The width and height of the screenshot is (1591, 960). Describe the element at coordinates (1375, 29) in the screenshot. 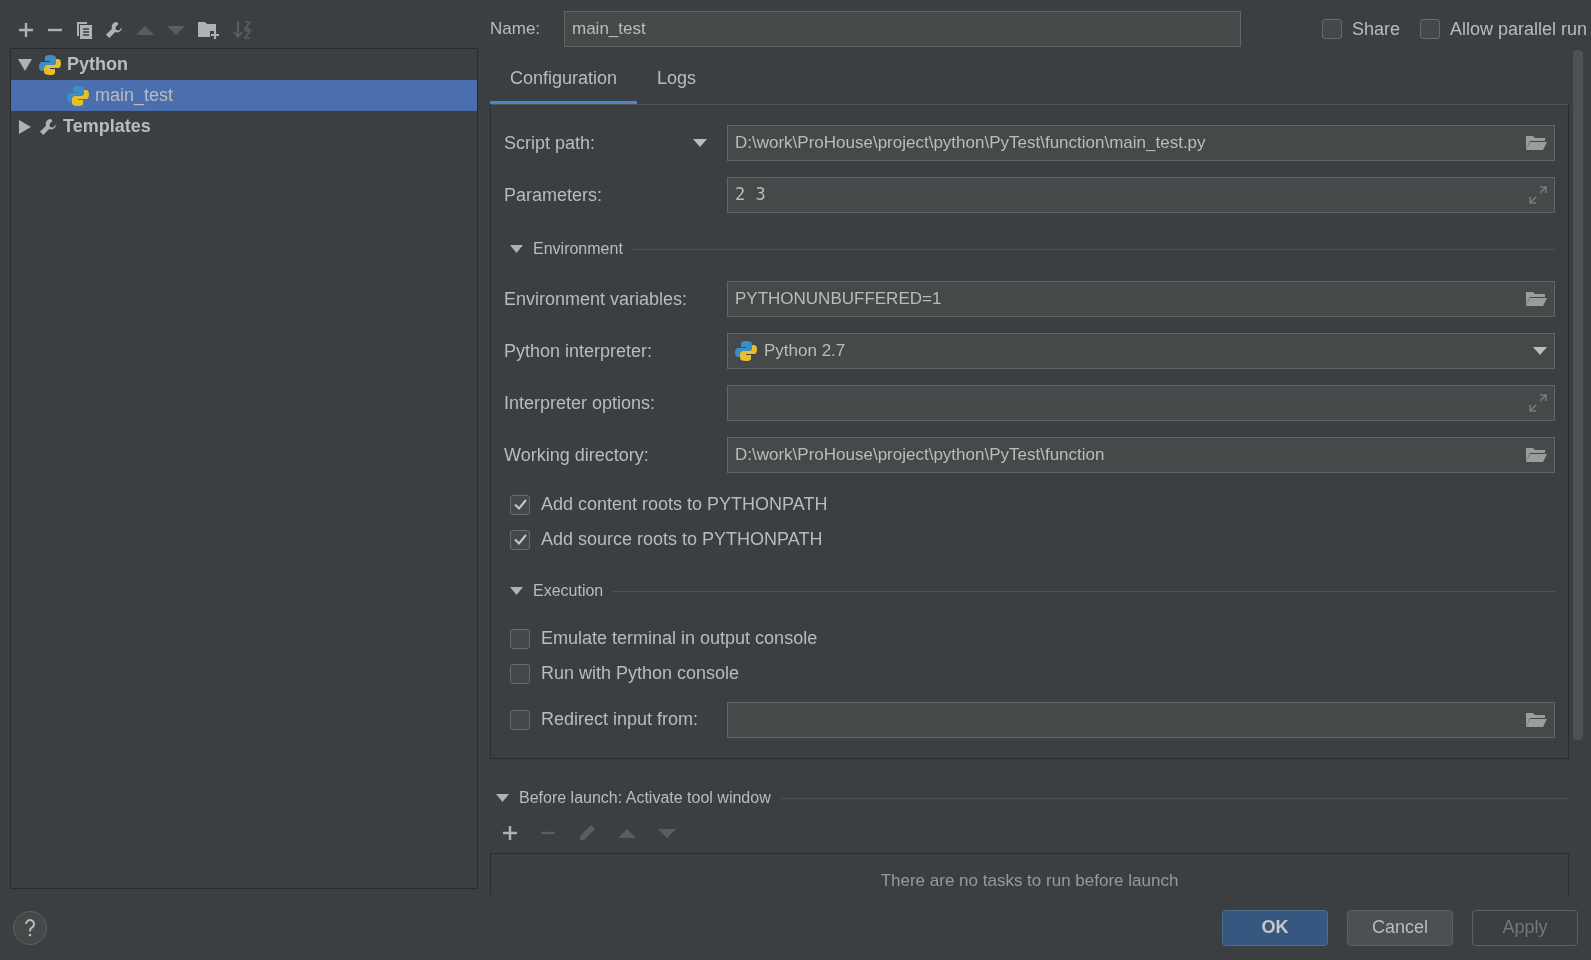

I see `option-label: Share` at that location.